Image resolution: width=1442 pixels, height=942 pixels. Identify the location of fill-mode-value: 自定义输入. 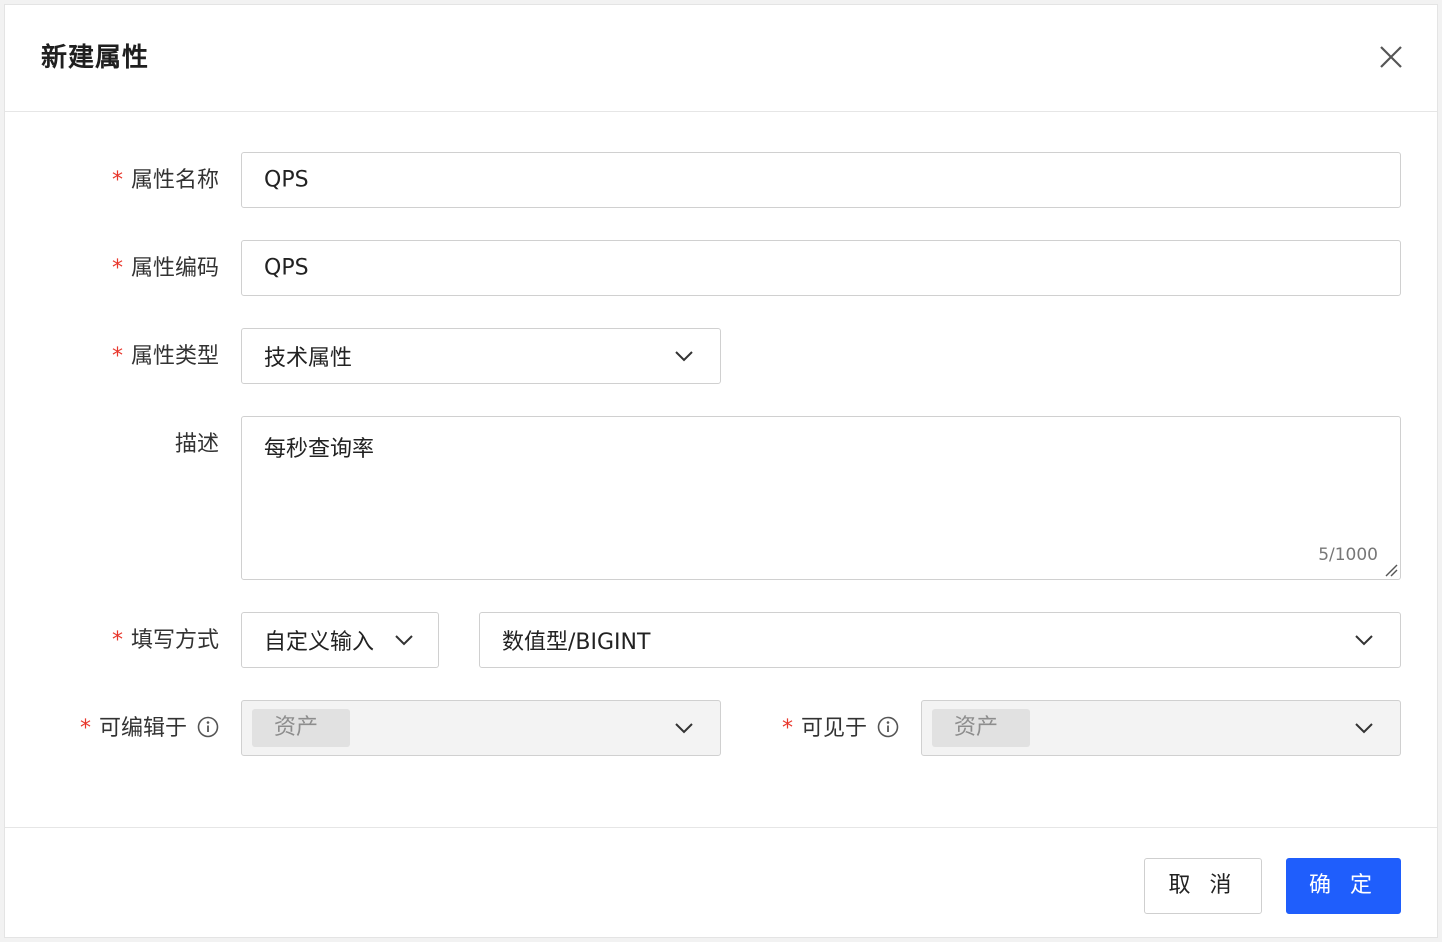
(319, 642).